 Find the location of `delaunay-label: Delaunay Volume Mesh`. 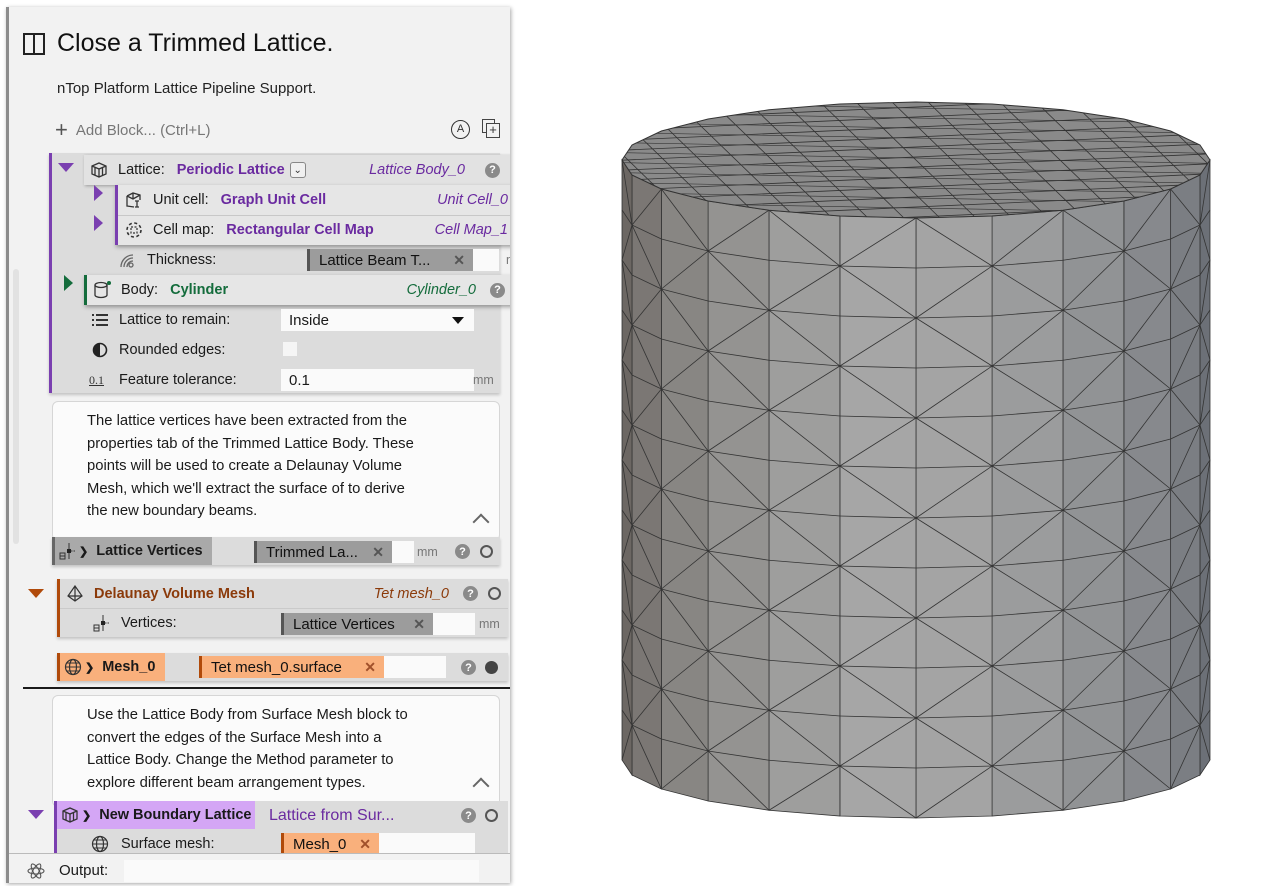

delaunay-label: Delaunay Volume Mesh is located at coordinates (174, 593).